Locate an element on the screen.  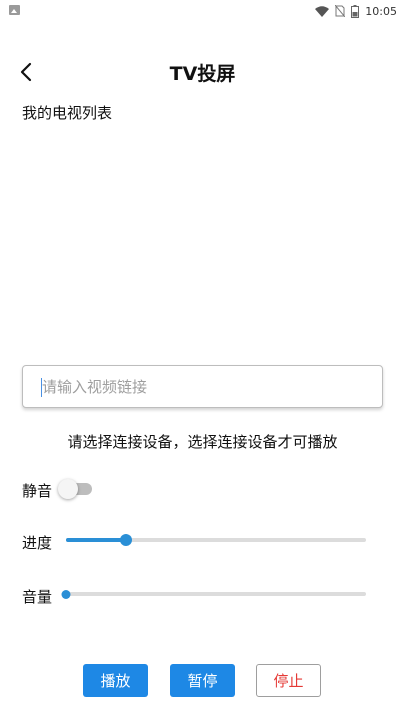
progress-slider is located at coordinates (216, 540).